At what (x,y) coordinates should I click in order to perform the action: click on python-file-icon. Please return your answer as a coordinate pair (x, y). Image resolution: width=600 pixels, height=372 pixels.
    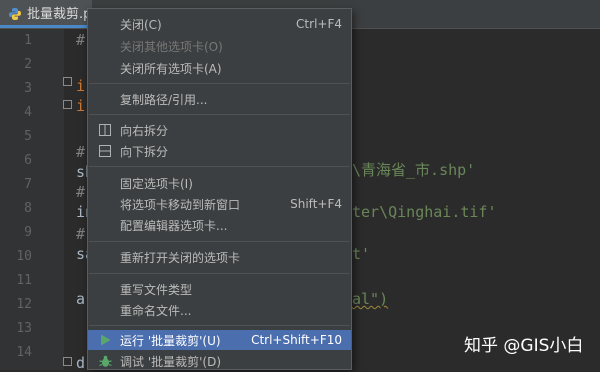
    Looking at the image, I should click on (15, 13).